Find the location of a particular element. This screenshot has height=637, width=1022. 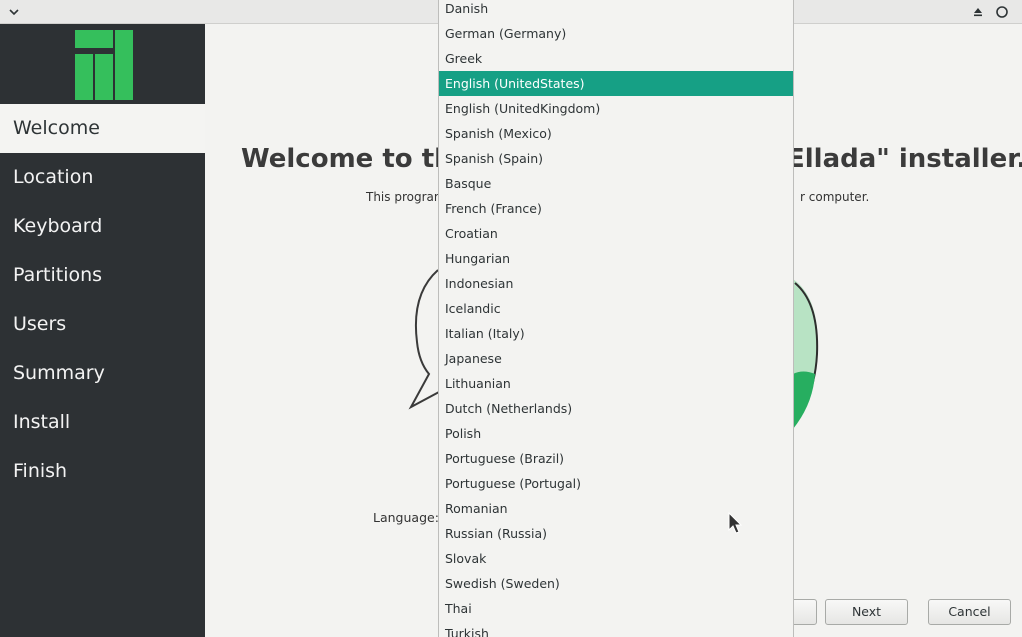

cancel-button: Cancel is located at coordinates (969, 612).